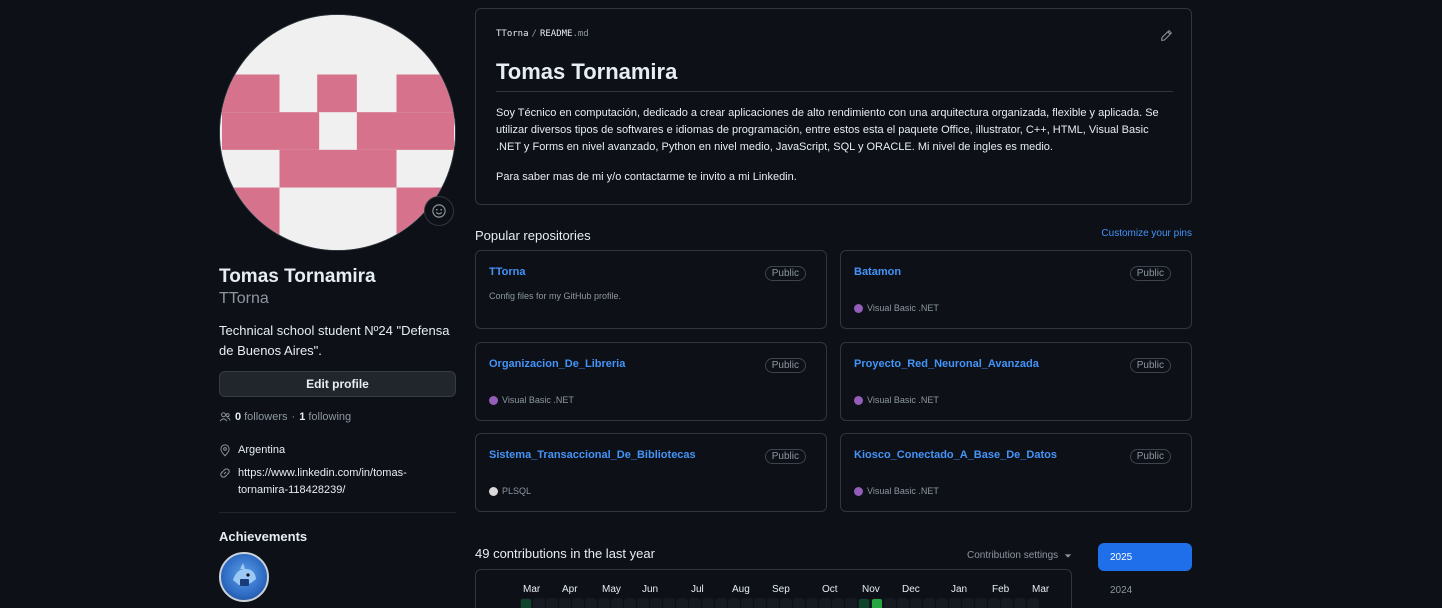 This screenshot has width=1442, height=608. I want to click on repo-name-link: Organizacion_De_Libreria, so click(557, 364).